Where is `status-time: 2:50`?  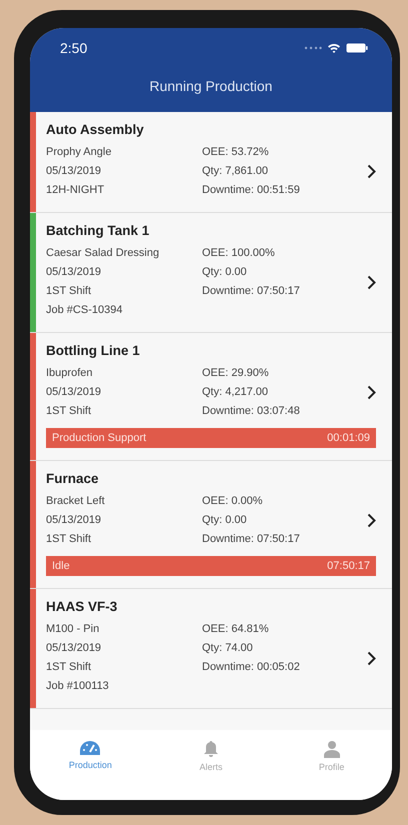 status-time: 2:50 is located at coordinates (74, 48).